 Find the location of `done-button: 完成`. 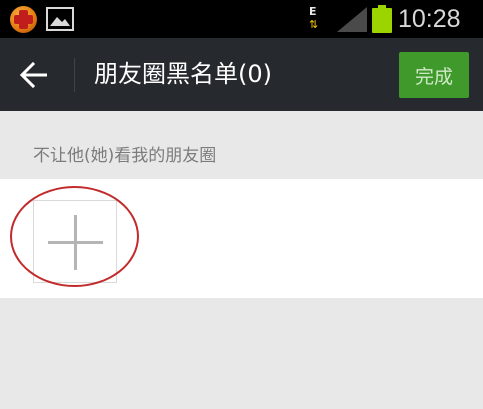

done-button: 完成 is located at coordinates (434, 75).